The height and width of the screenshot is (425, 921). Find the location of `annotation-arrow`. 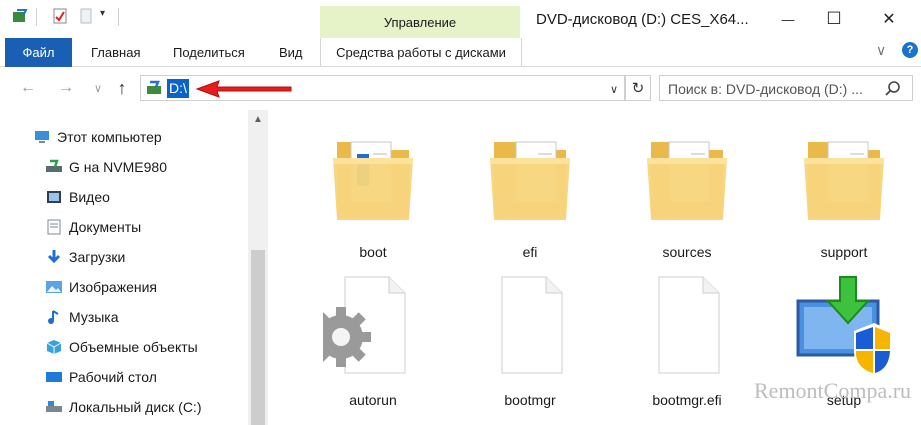

annotation-arrow is located at coordinates (243, 89).